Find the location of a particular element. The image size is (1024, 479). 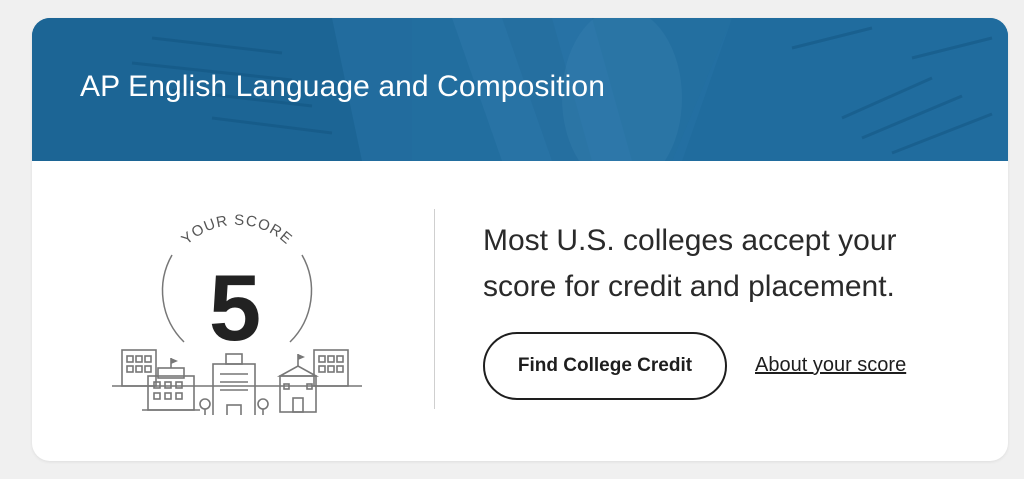

score-badge: YOUR SCORE 5 is located at coordinates (237, 313).